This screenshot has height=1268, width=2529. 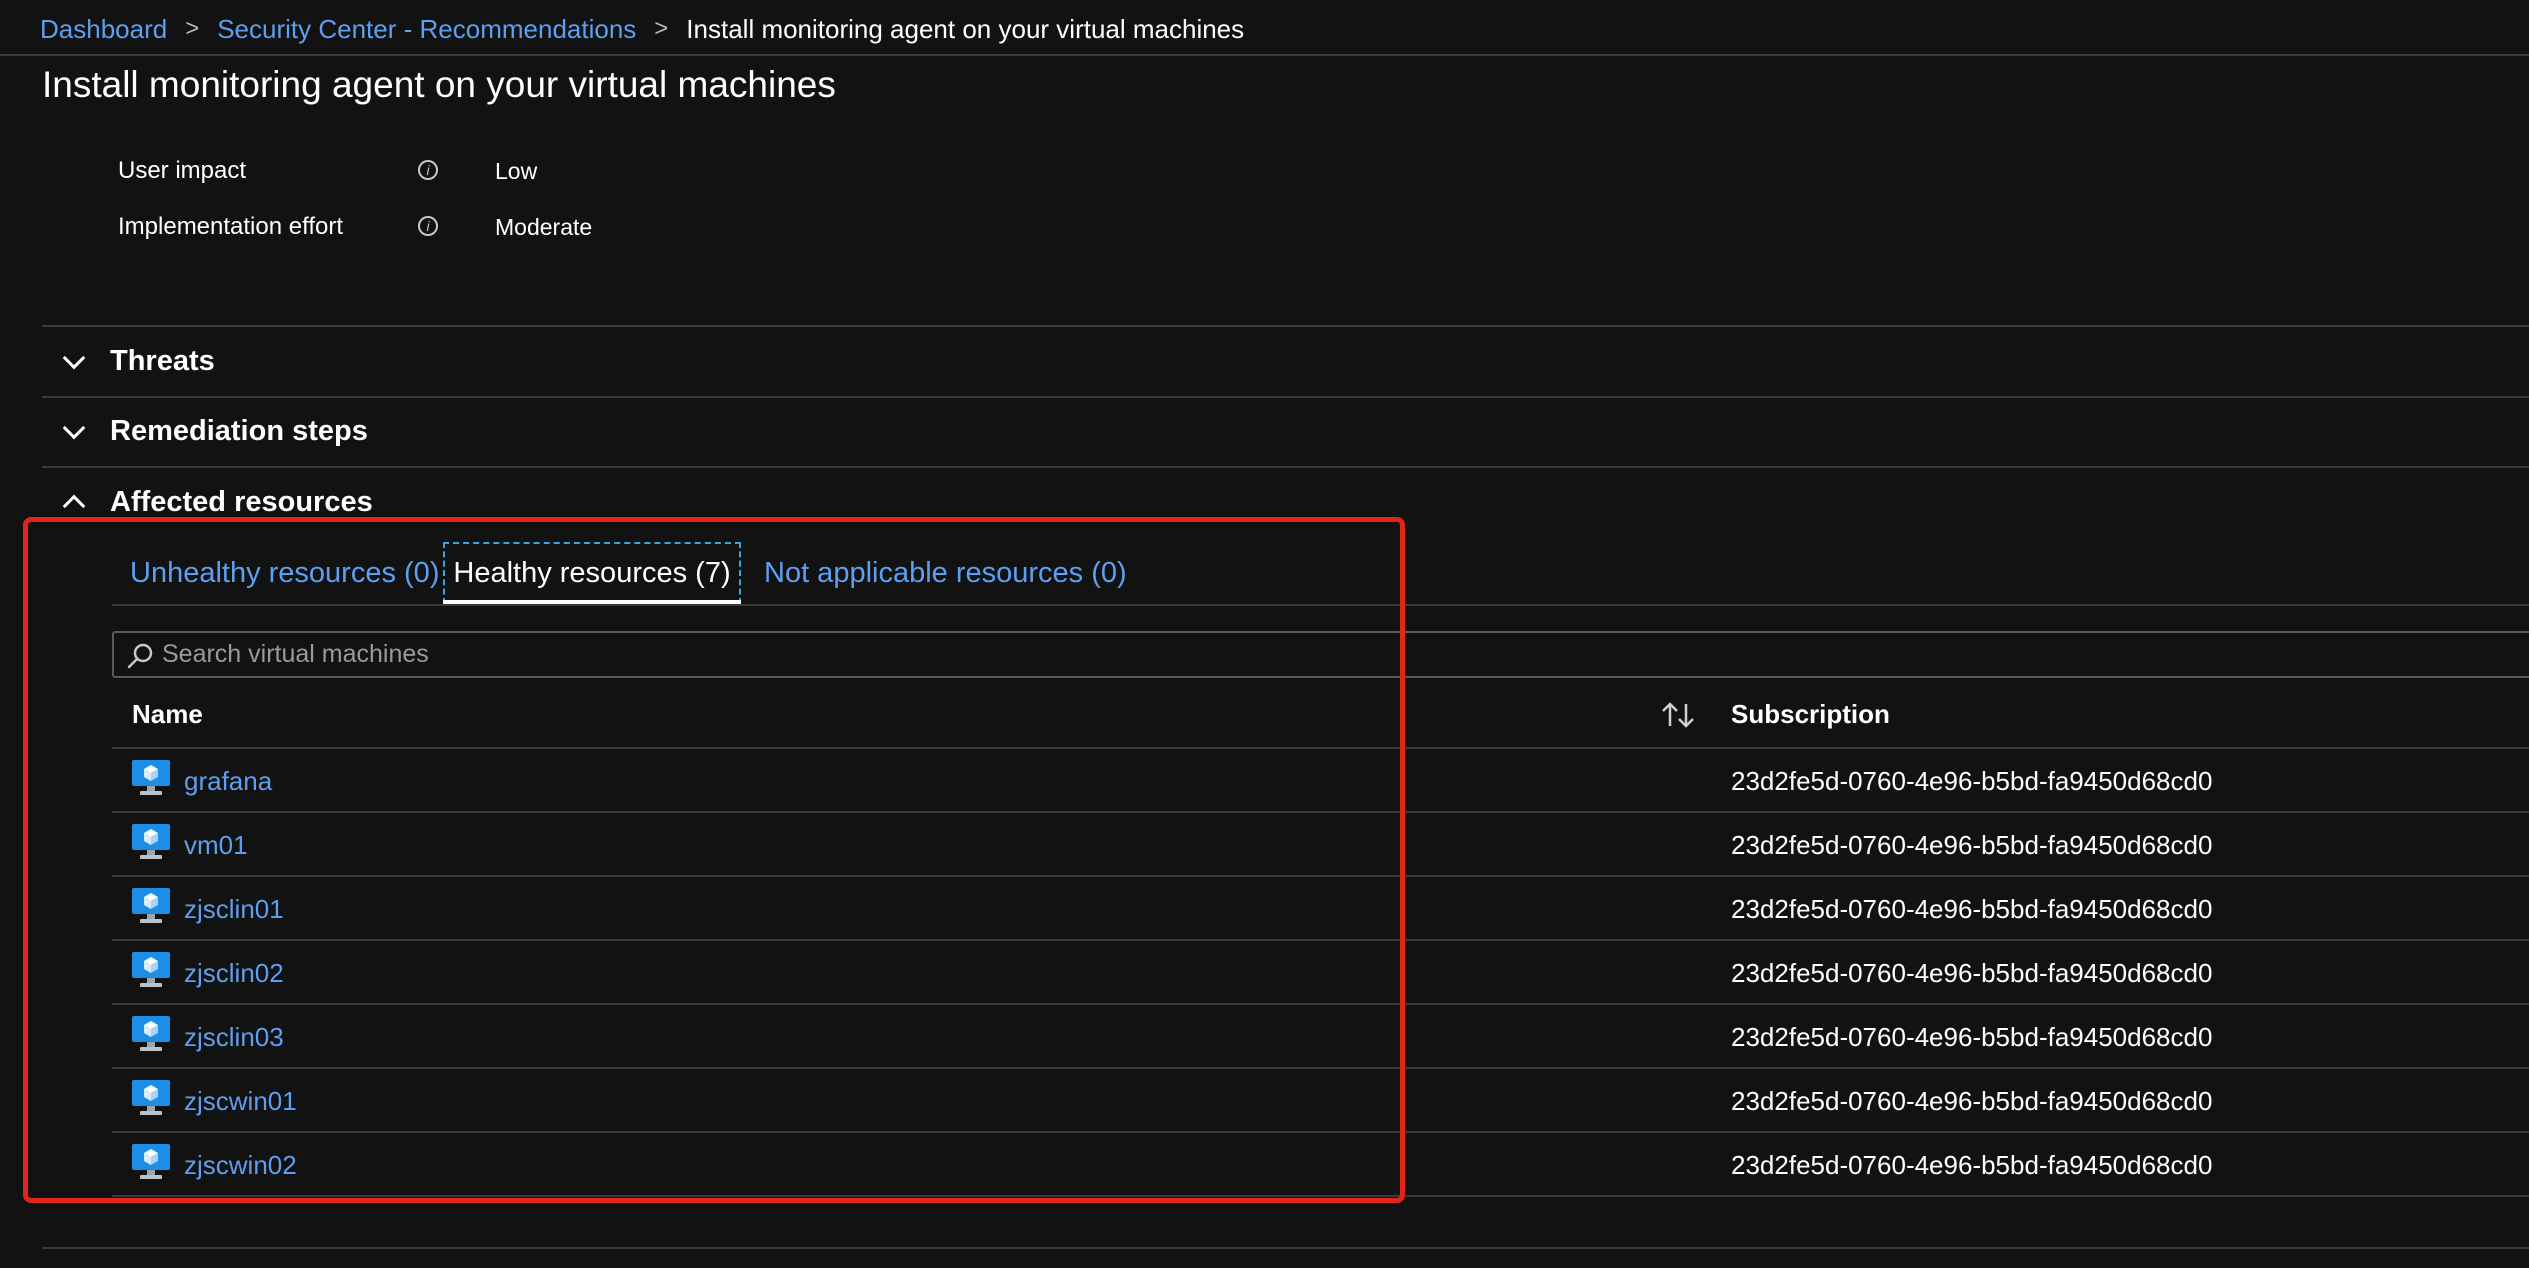 I want to click on user-impact-label: User impact, so click(x=182, y=170).